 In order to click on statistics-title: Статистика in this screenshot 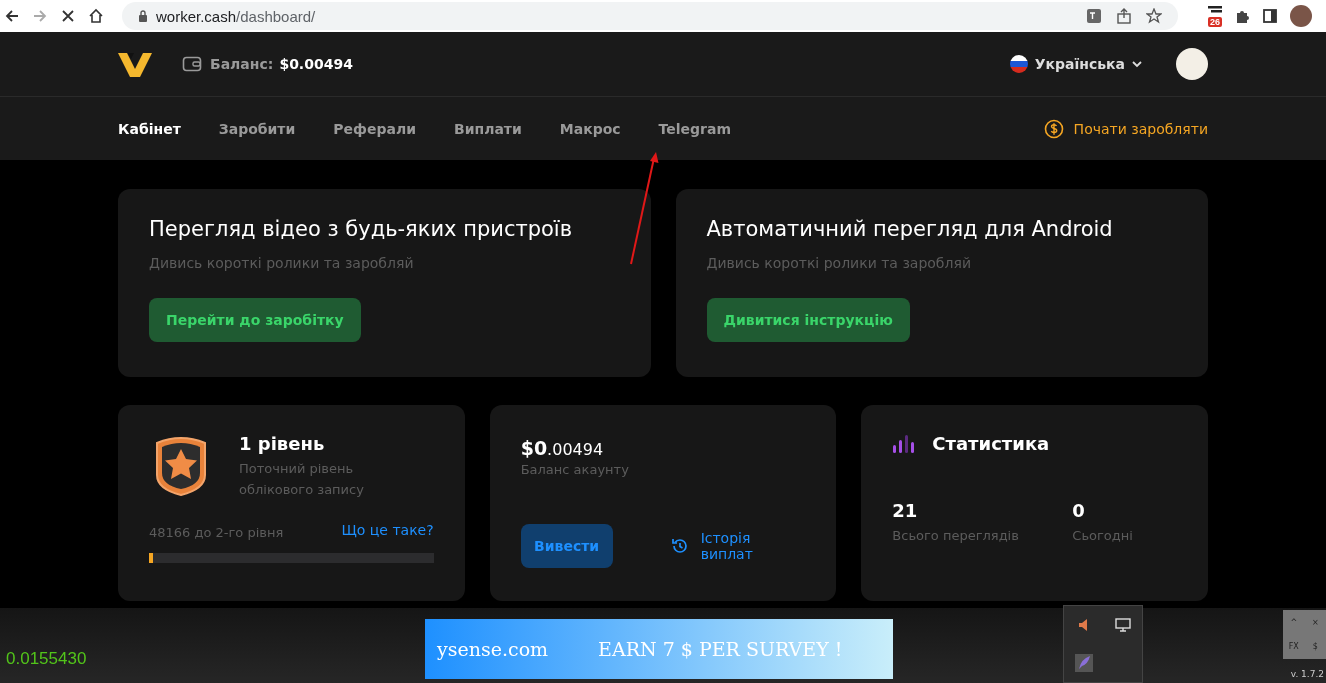, I will do `click(991, 443)`.